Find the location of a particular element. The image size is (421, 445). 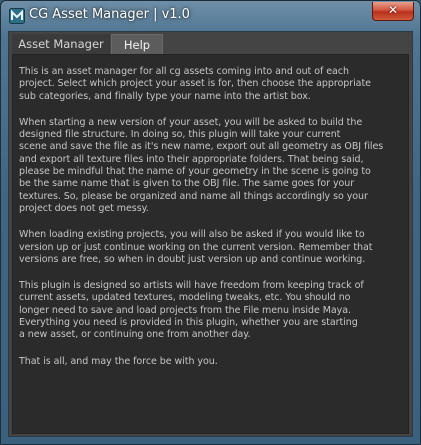

tab-asset-manager: Asset Manager is located at coordinates (61, 44).